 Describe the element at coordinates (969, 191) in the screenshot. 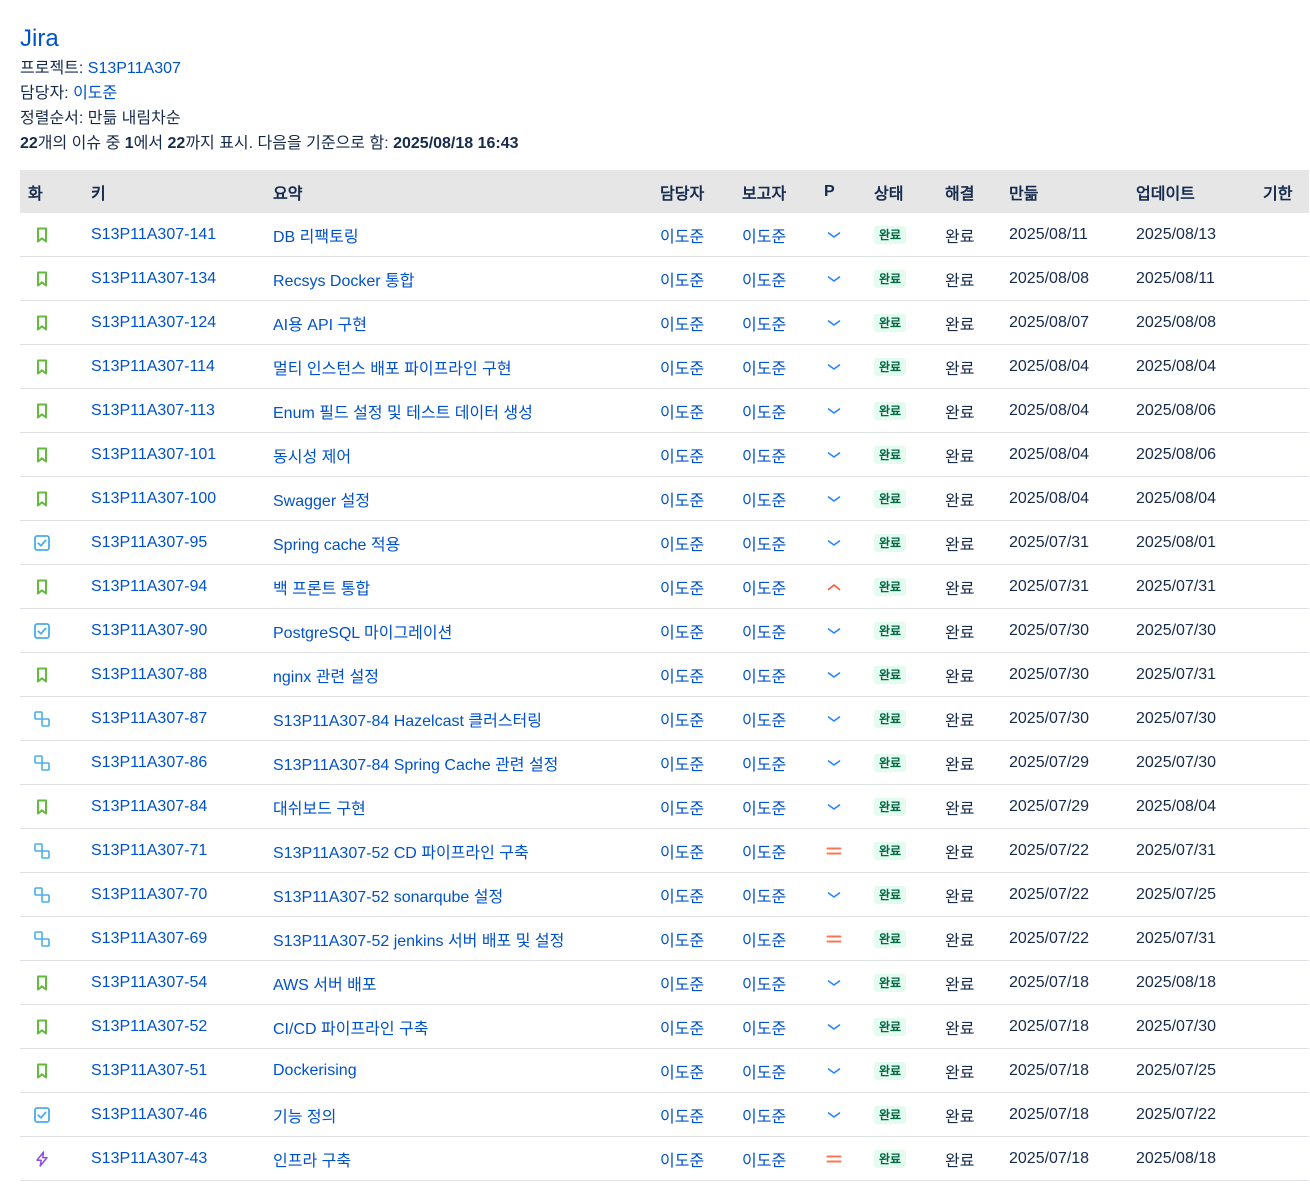

I see `col-resolution: 해결` at that location.